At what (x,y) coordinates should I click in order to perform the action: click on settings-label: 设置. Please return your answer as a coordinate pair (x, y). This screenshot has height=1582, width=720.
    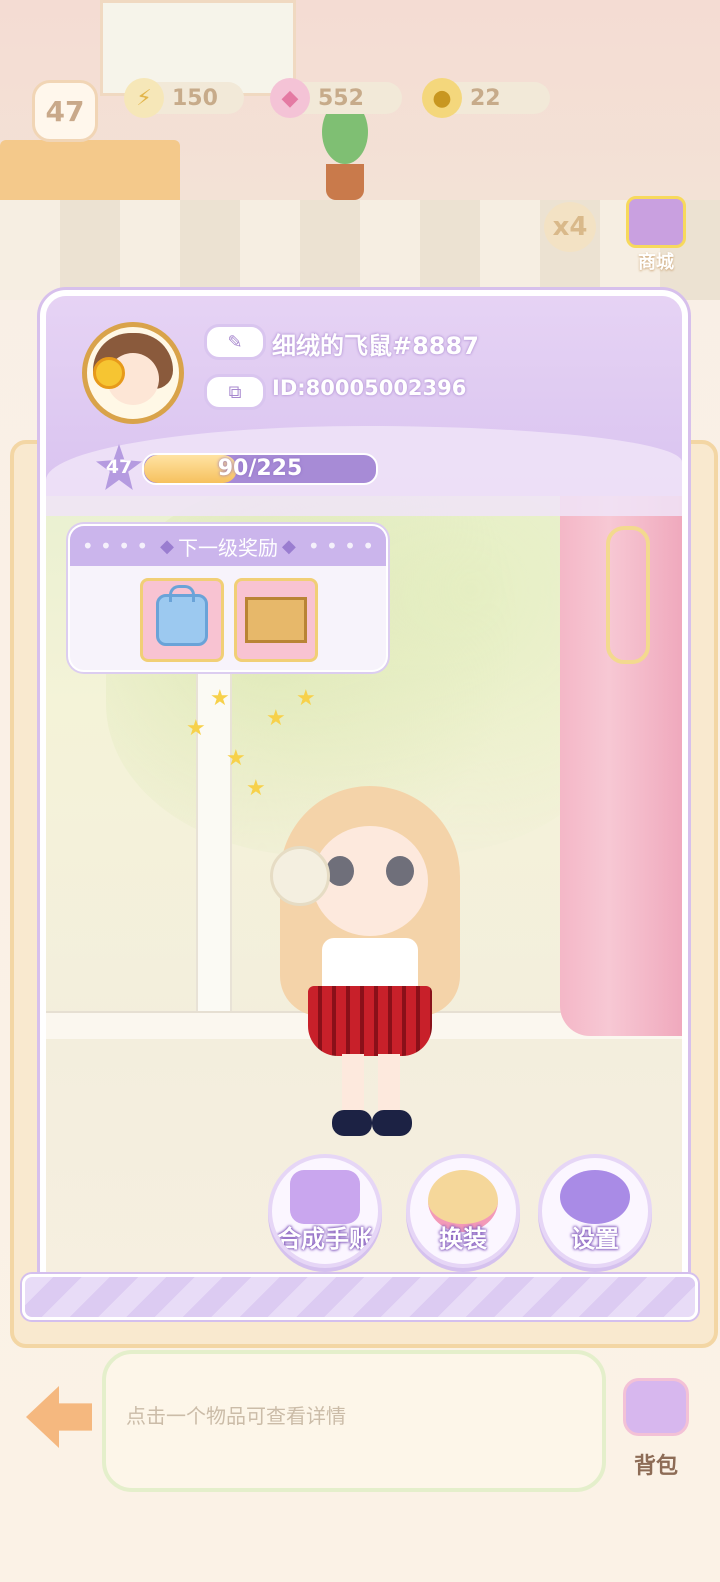
    Looking at the image, I should click on (595, 1239).